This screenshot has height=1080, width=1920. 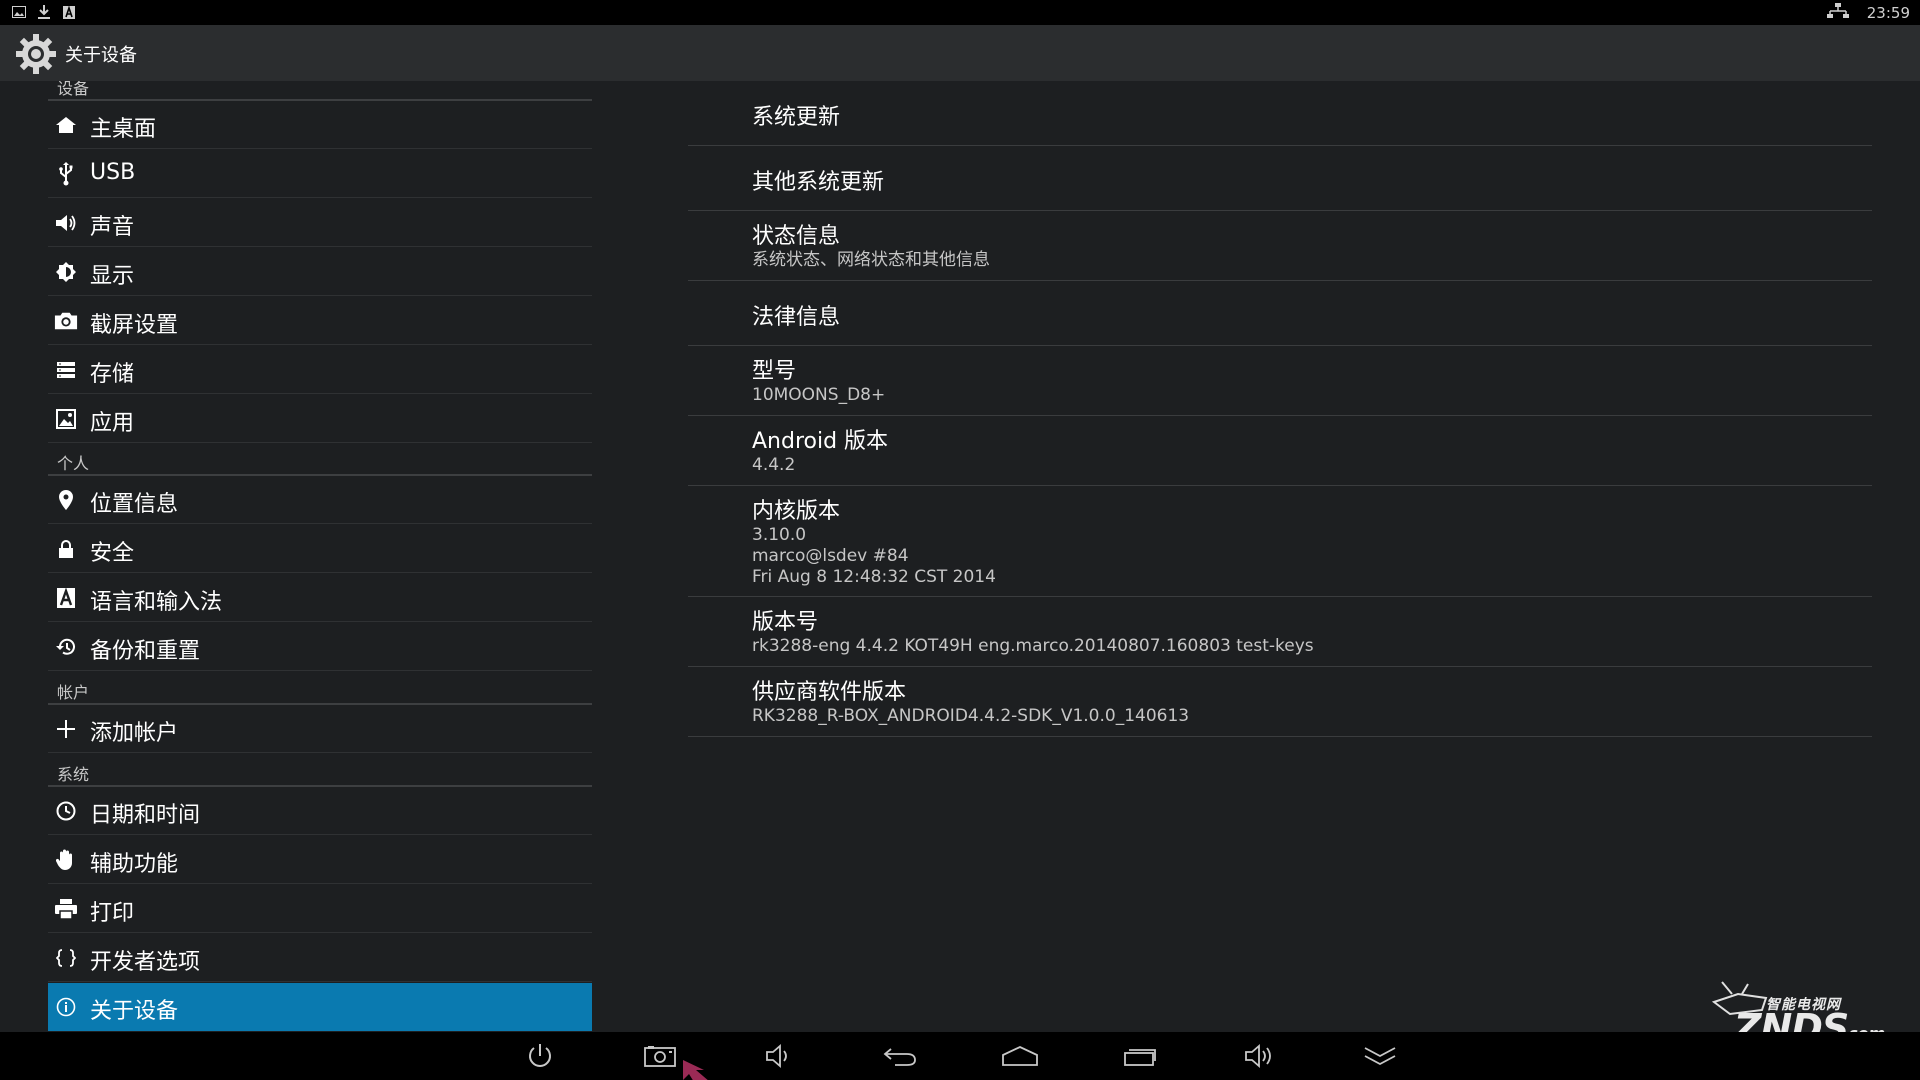 I want to click on download-icon, so click(x=44, y=12).